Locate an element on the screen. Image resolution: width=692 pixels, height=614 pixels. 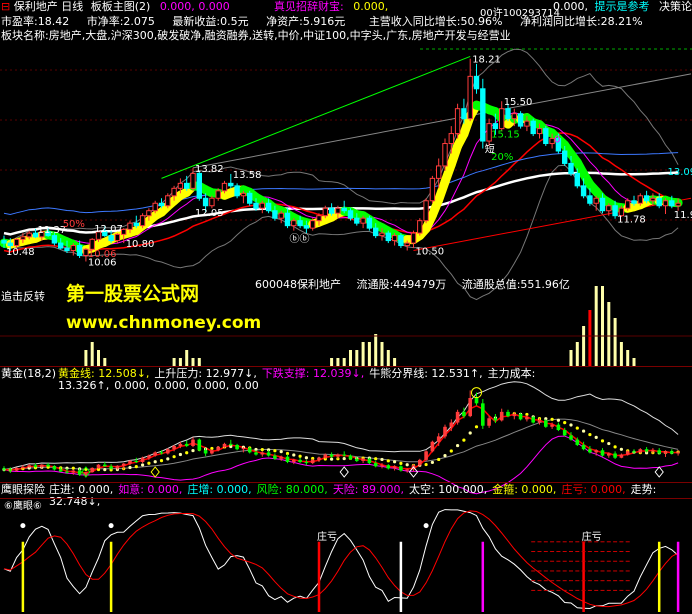
price-annotation: 10.06 is located at coordinates (102, 254).